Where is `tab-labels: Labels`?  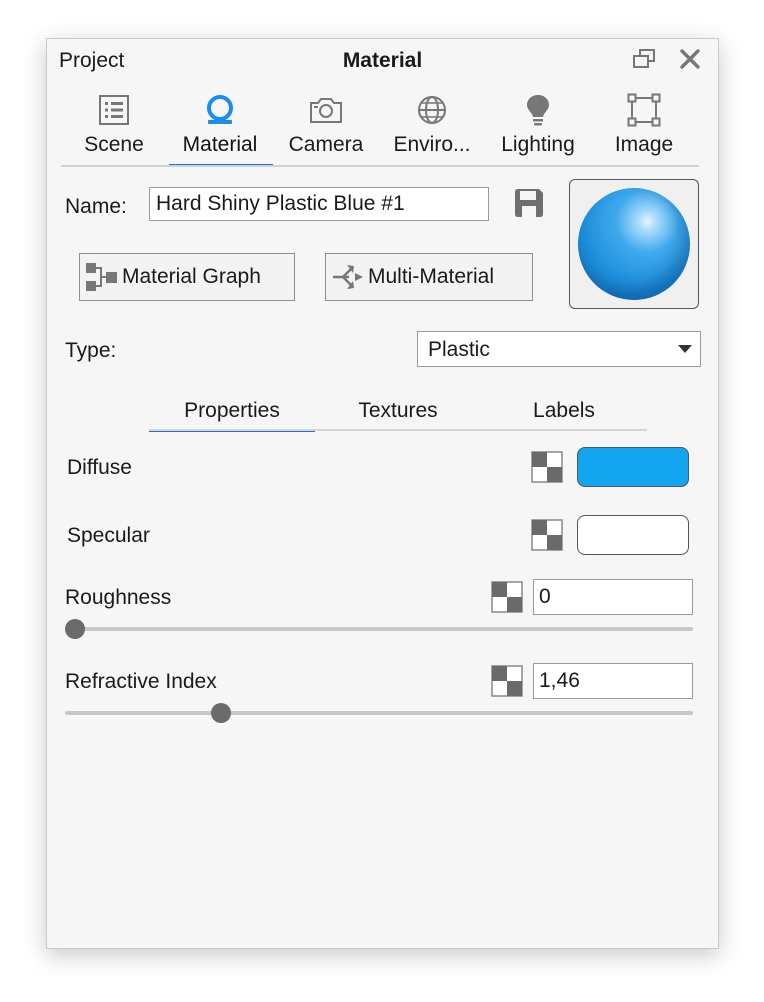
tab-labels: Labels is located at coordinates (564, 411).